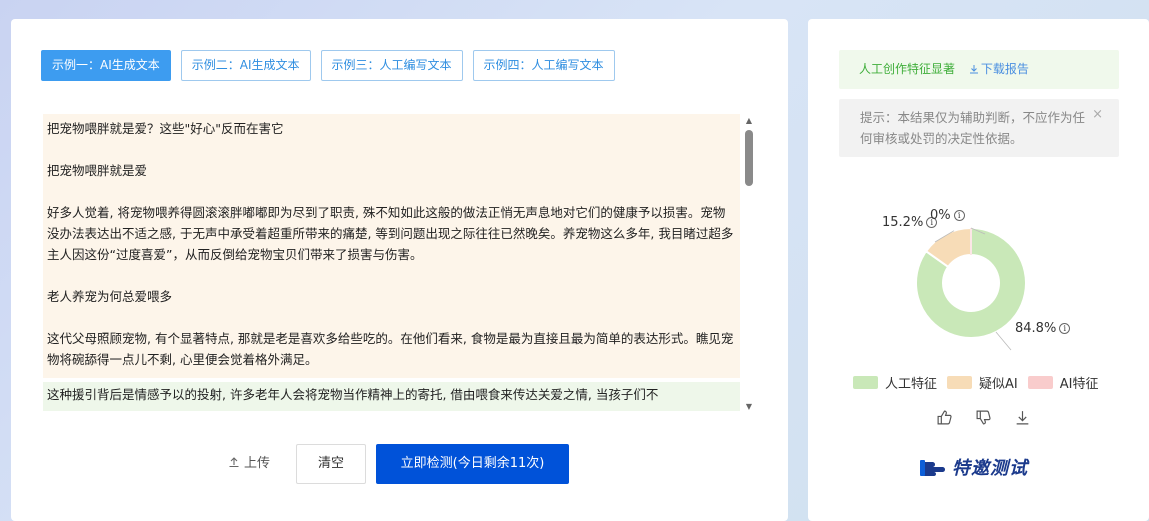 The image size is (1149, 521). I want to click on thumbs-up-icon, so click(944, 417).